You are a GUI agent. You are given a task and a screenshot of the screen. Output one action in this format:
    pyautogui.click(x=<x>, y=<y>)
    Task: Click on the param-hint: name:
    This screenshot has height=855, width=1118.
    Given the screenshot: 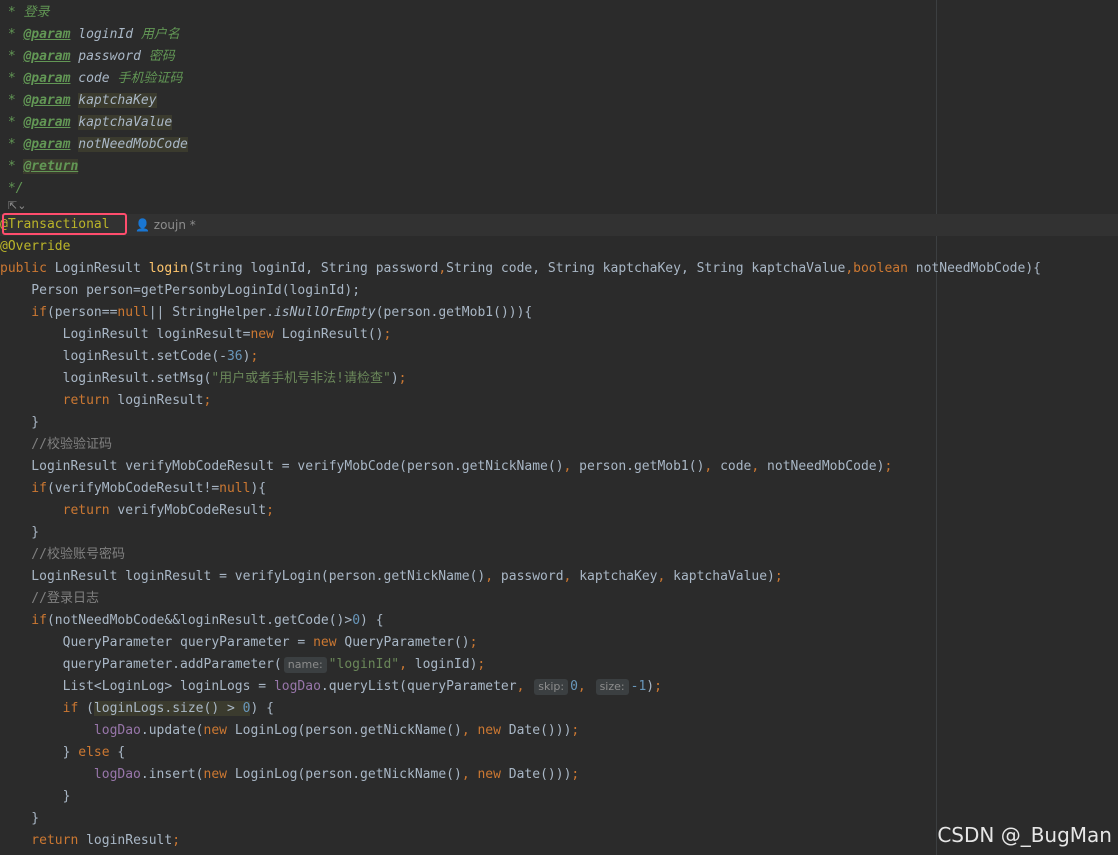 What is the action you would take?
    pyautogui.click(x=305, y=665)
    